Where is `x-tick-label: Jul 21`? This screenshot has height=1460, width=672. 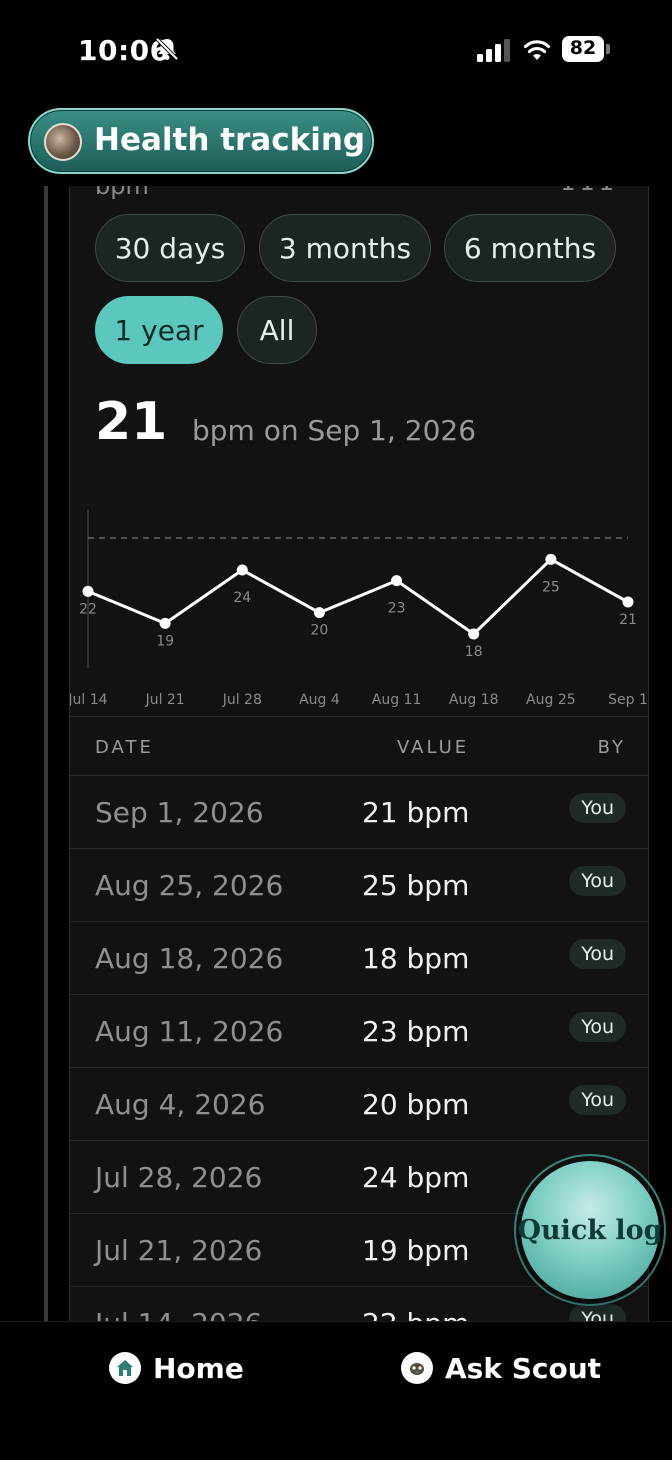 x-tick-label: Jul 21 is located at coordinates (165, 700).